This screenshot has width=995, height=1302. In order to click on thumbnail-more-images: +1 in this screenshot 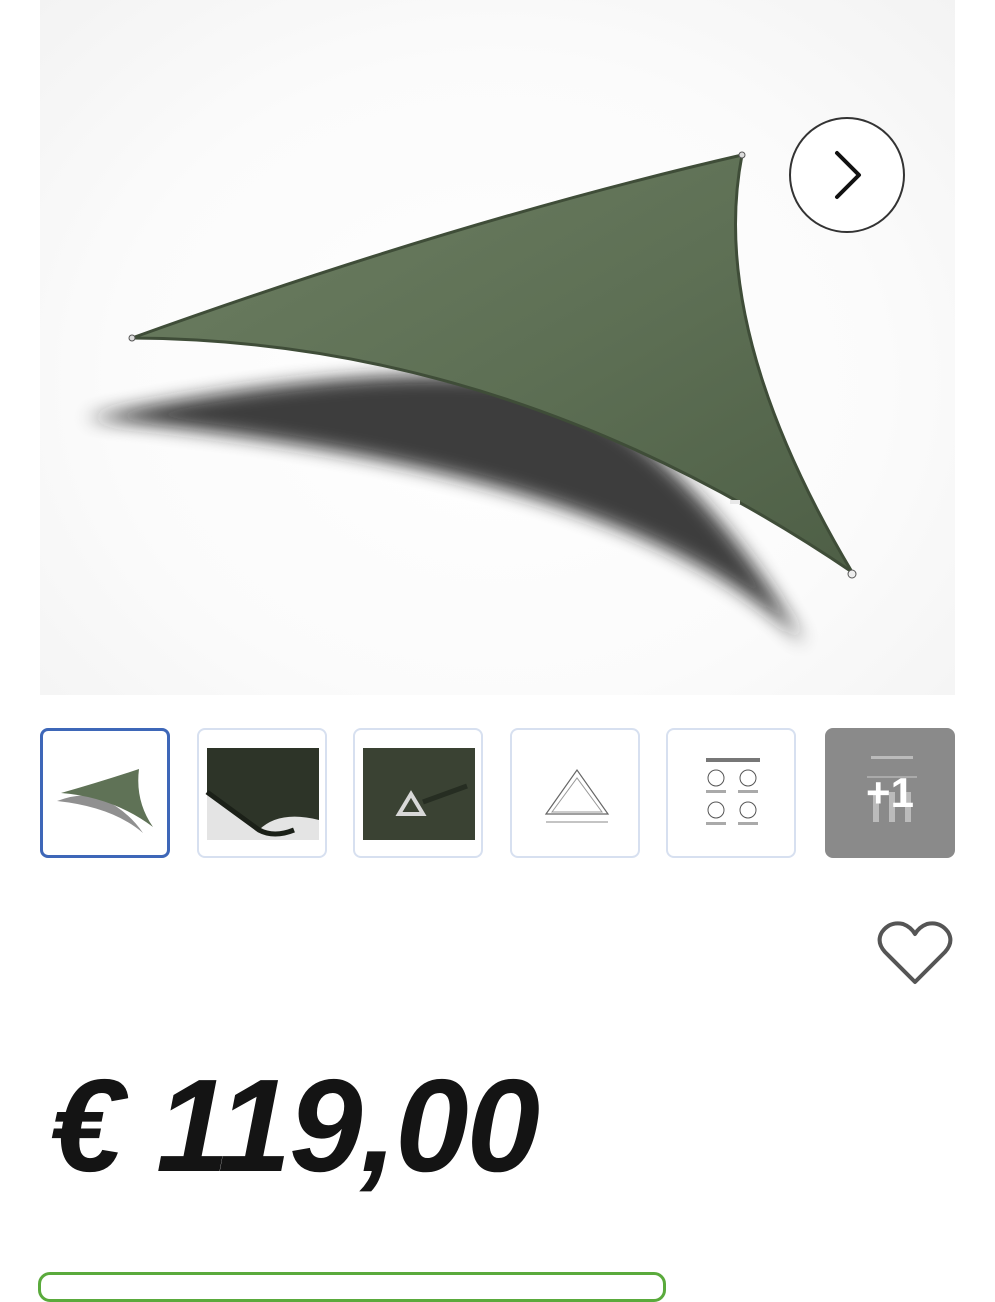, I will do `click(890, 793)`.